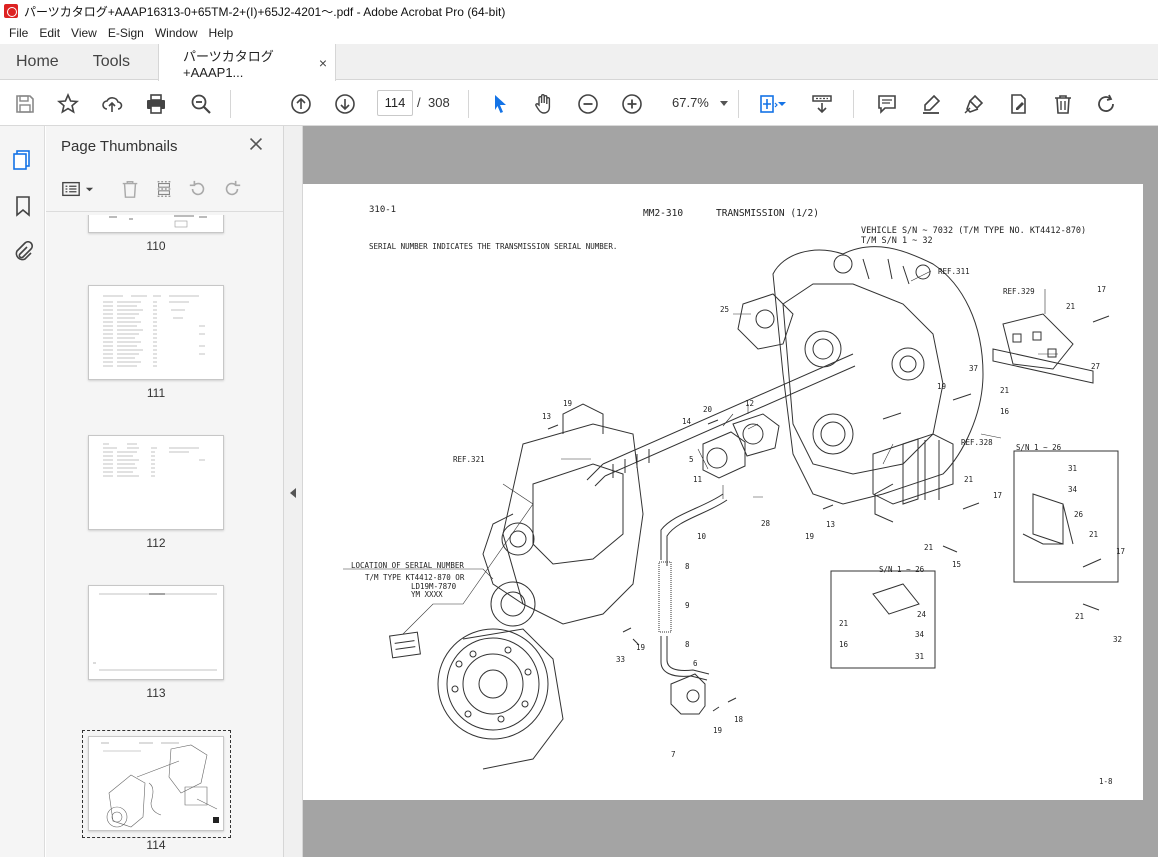  I want to click on main-toolbar: 114 / 308 67.7%, so click(579, 103).